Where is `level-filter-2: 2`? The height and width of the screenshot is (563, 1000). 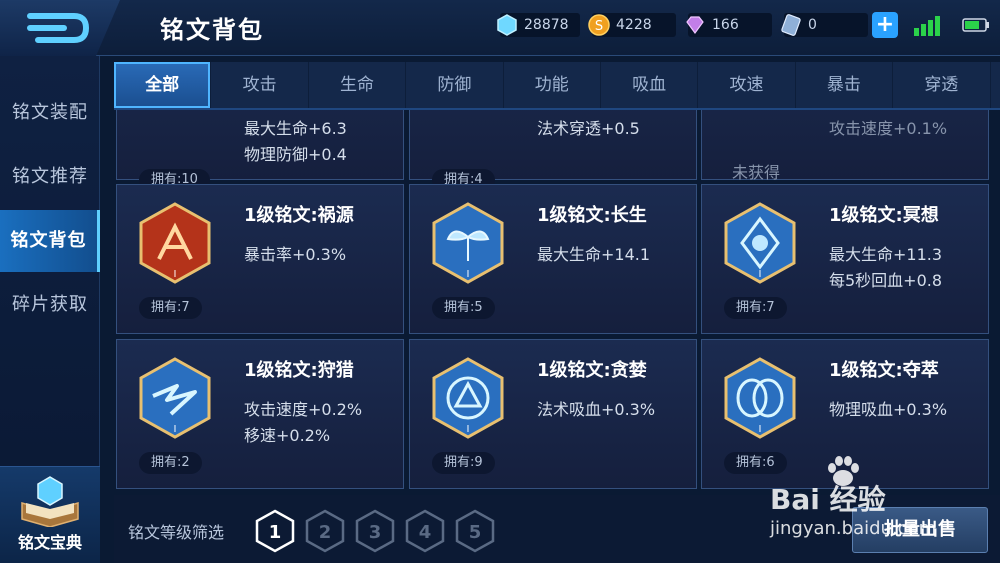
level-filter-2: 2 is located at coordinates (325, 531).